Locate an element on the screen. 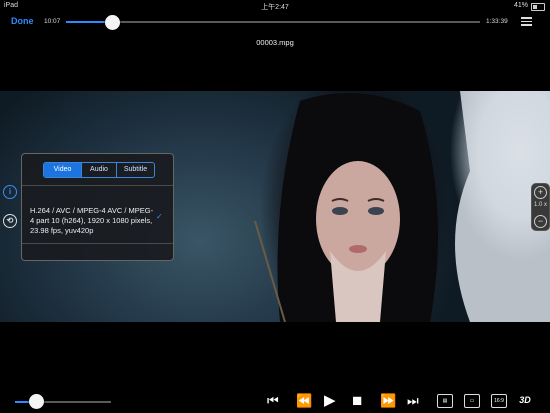  zoom-level: 1.0 x is located at coordinates (540, 205).